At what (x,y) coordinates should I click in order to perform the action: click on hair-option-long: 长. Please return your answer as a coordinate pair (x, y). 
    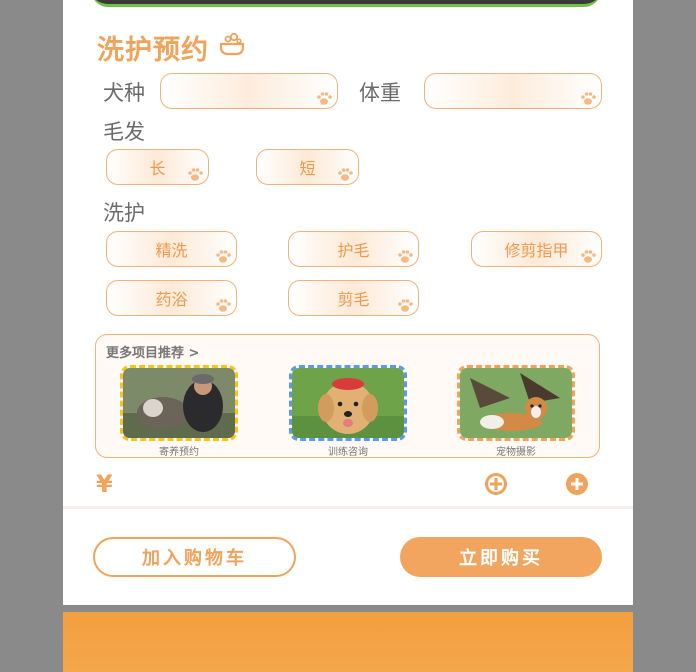
    Looking at the image, I should click on (157, 167).